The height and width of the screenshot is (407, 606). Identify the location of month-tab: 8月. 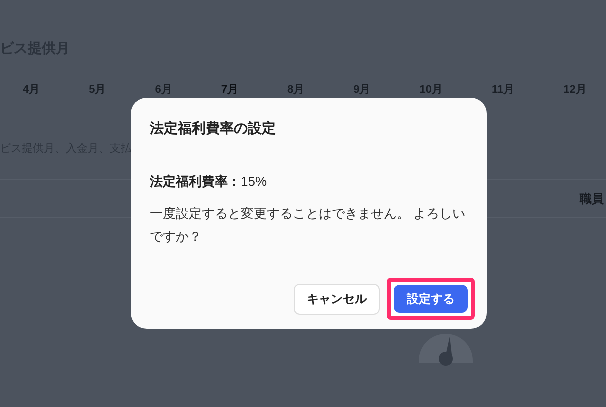
(296, 90).